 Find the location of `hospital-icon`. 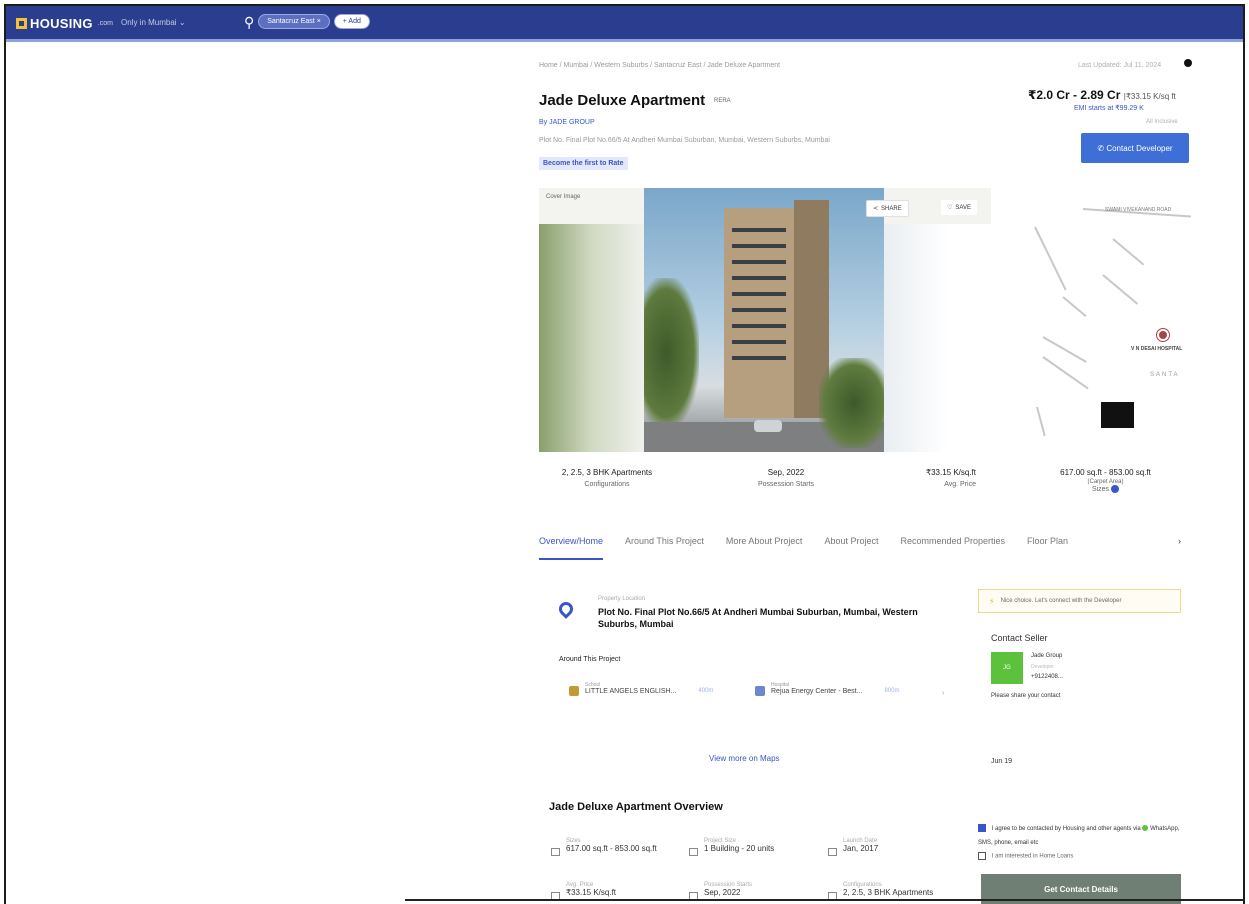

hospital-icon is located at coordinates (760, 691).